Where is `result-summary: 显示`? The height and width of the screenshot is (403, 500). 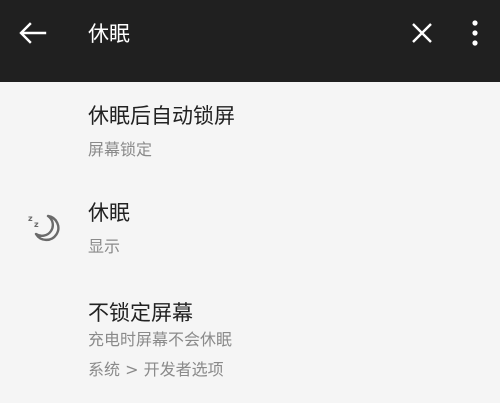
result-summary: 显示 is located at coordinates (104, 246).